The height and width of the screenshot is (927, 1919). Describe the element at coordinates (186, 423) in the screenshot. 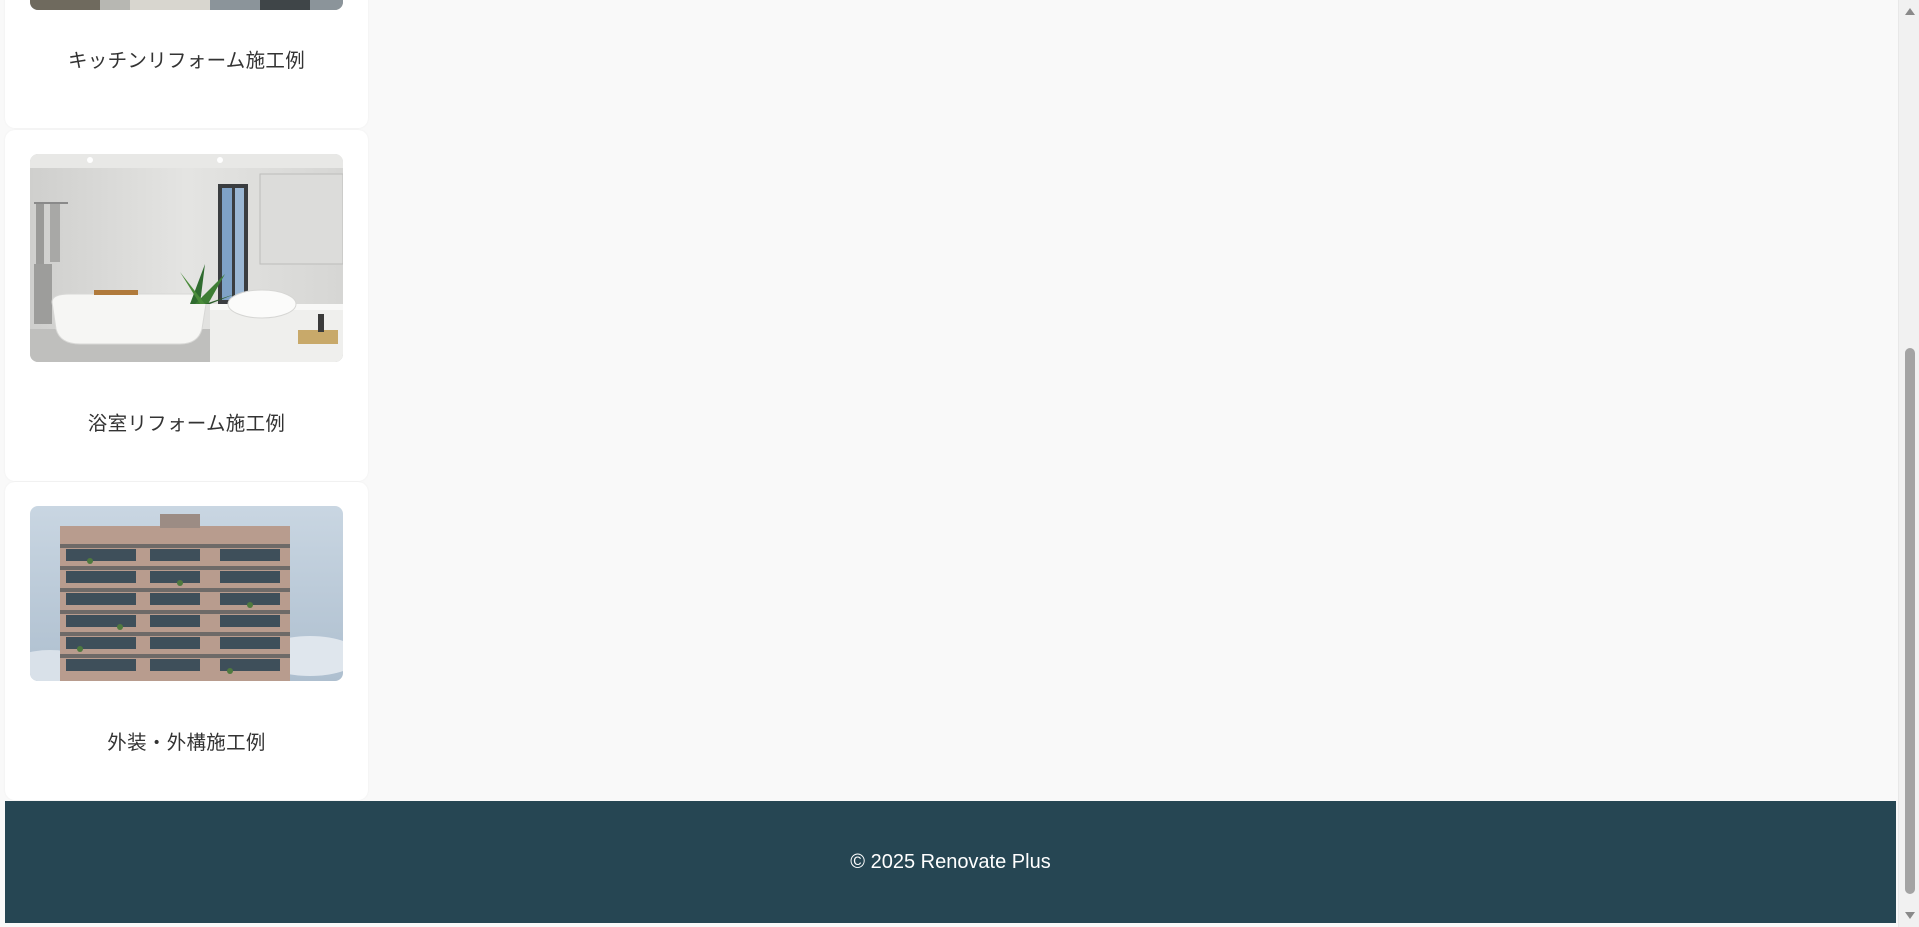

I see `card-caption: 浴室リフォーム施工例` at that location.